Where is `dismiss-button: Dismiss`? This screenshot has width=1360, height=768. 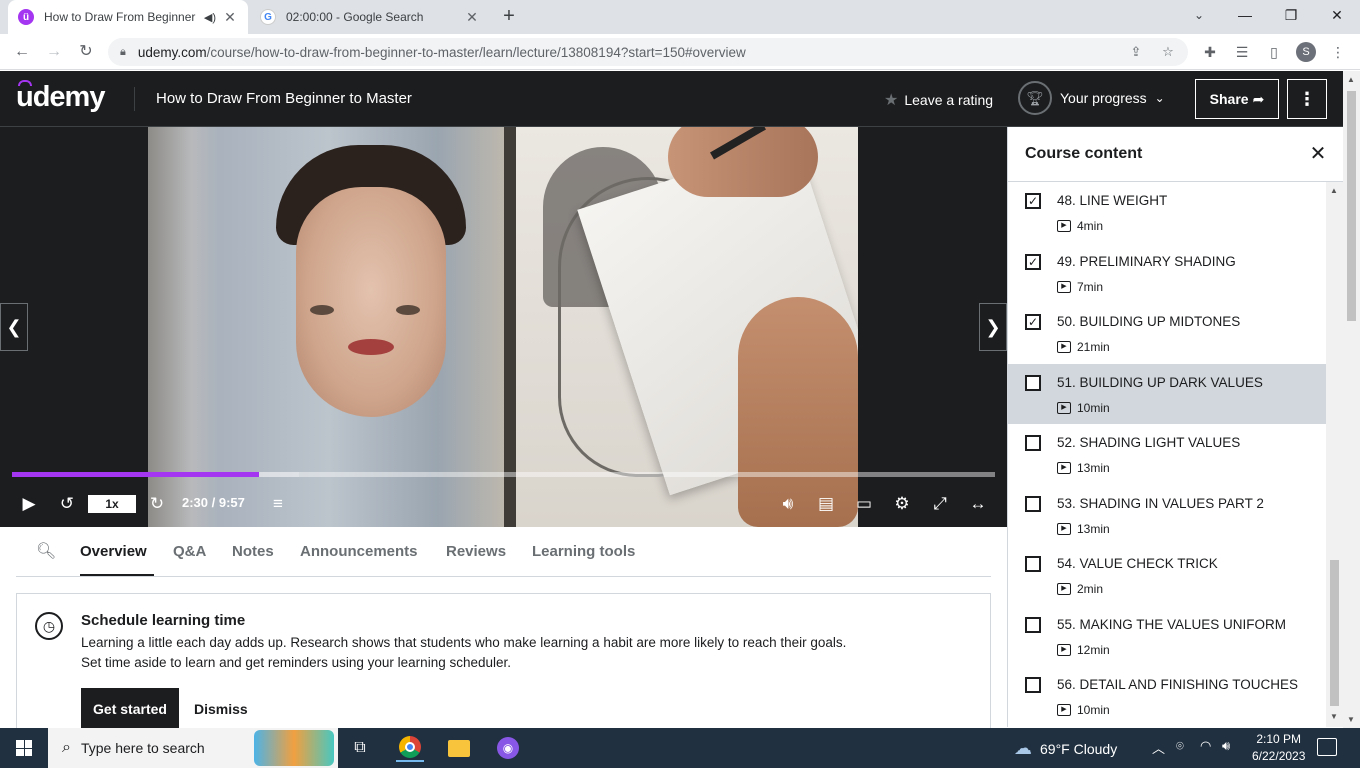 dismiss-button: Dismiss is located at coordinates (221, 709).